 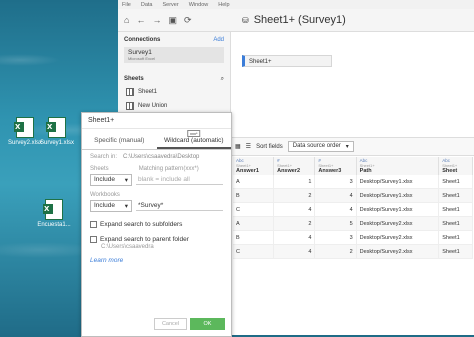 I want to click on table-cell: 5, so click(x=335, y=223).